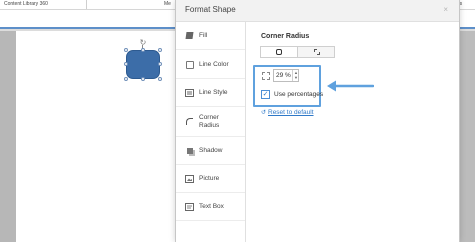 The image size is (475, 242). Describe the element at coordinates (266, 76) in the screenshot. I see `radius-dashed-corner-icon` at that location.